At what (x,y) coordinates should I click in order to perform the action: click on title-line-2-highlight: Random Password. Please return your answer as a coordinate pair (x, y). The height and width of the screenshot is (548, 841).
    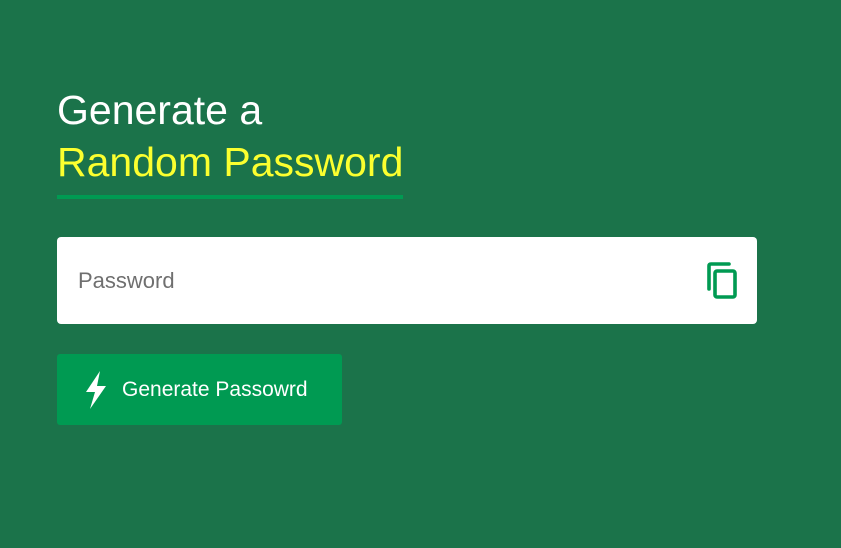
    Looking at the image, I should click on (230, 167).